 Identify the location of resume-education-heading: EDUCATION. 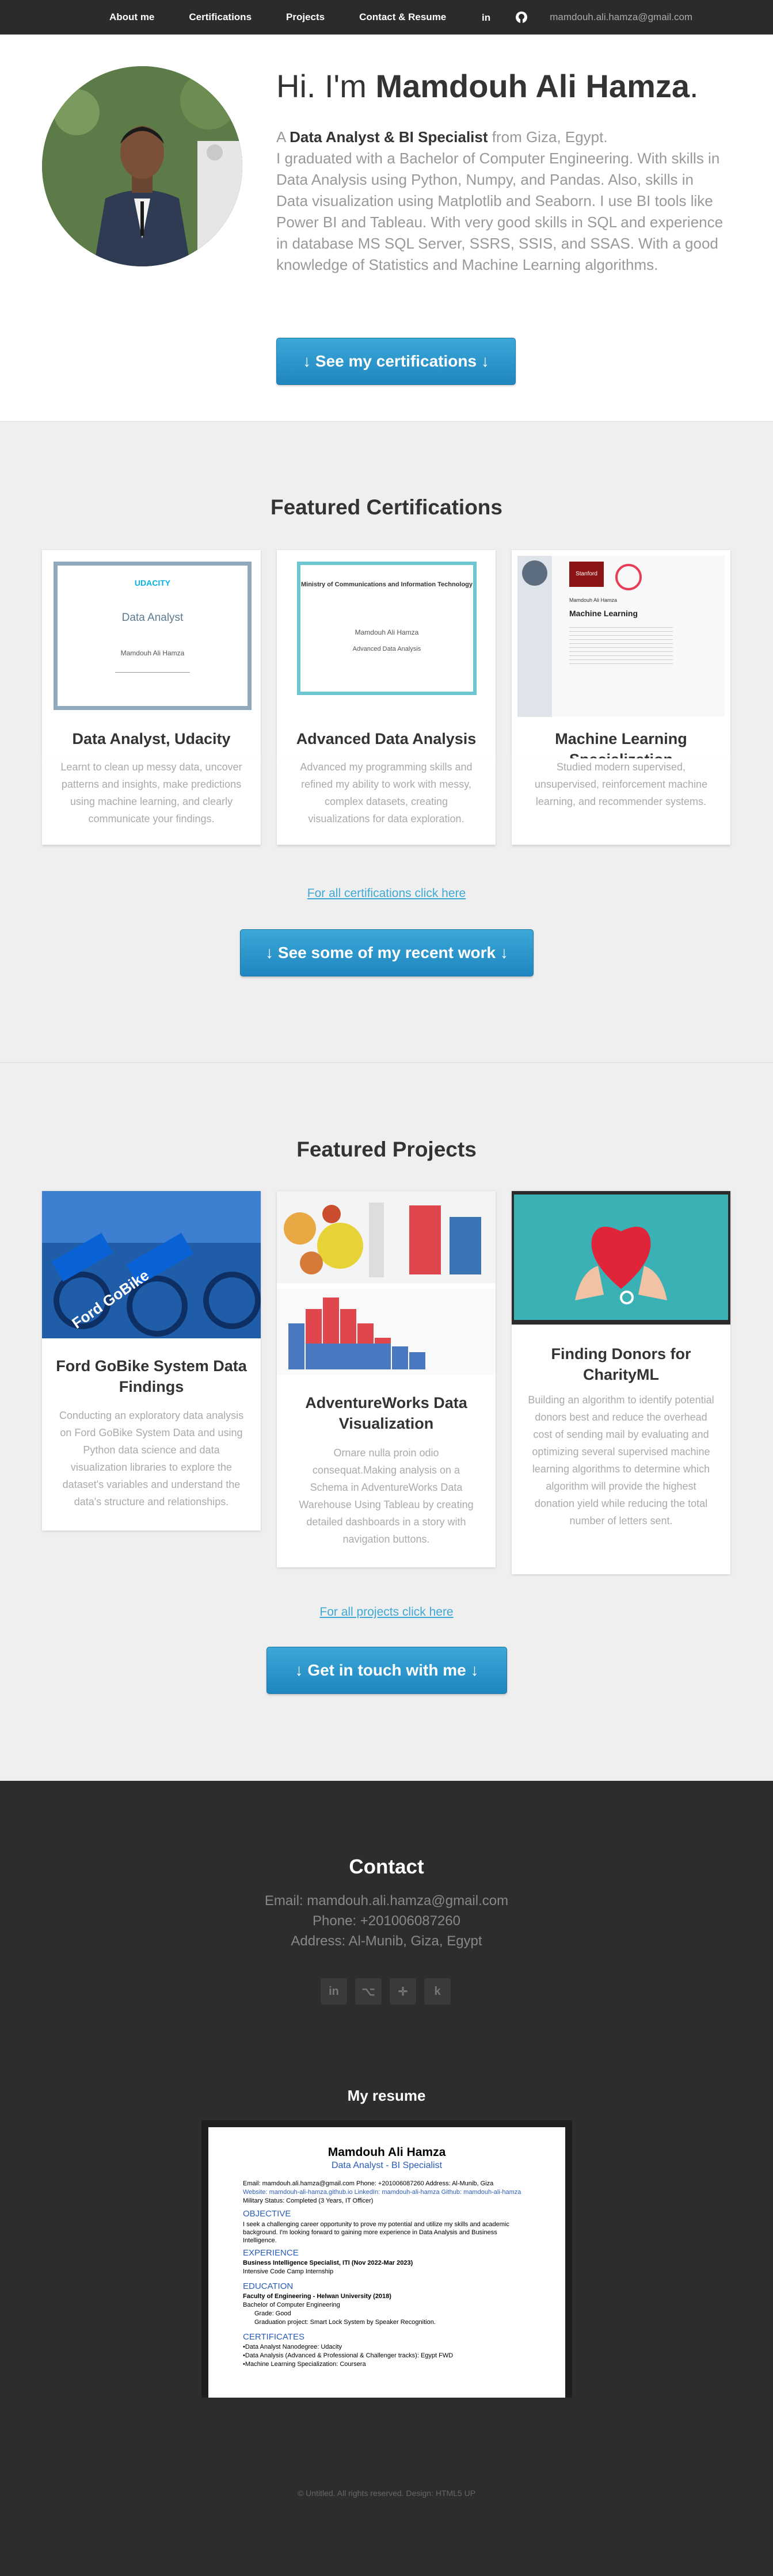
(268, 2286).